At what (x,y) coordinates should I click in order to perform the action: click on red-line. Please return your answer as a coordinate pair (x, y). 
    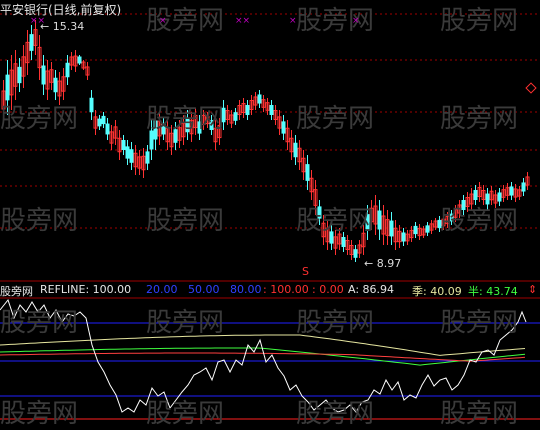
    Looking at the image, I should click on (263, 357).